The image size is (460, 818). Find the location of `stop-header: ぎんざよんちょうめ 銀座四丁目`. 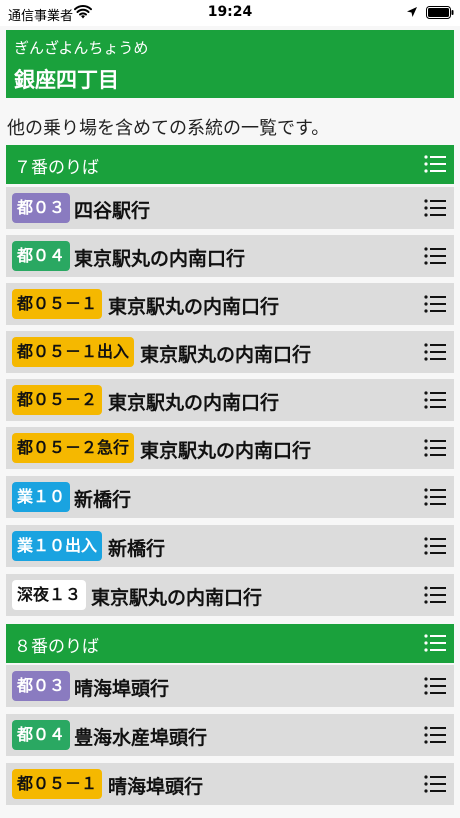

stop-header: ぎんざよんちょうめ 銀座四丁目 is located at coordinates (230, 64).